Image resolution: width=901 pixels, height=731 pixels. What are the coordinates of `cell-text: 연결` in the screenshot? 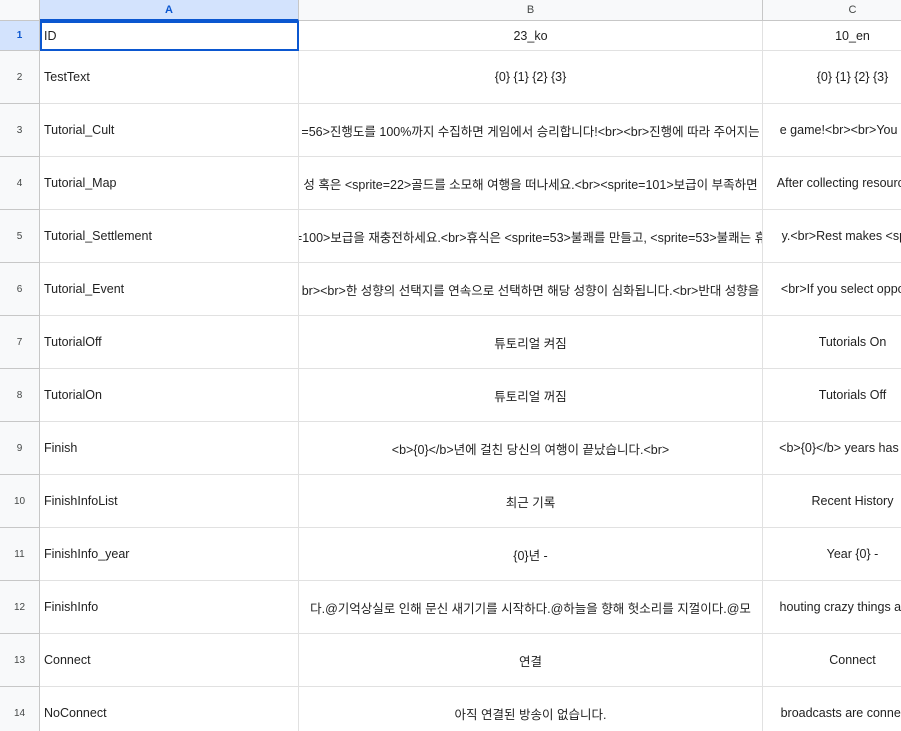 It's located at (530, 661).